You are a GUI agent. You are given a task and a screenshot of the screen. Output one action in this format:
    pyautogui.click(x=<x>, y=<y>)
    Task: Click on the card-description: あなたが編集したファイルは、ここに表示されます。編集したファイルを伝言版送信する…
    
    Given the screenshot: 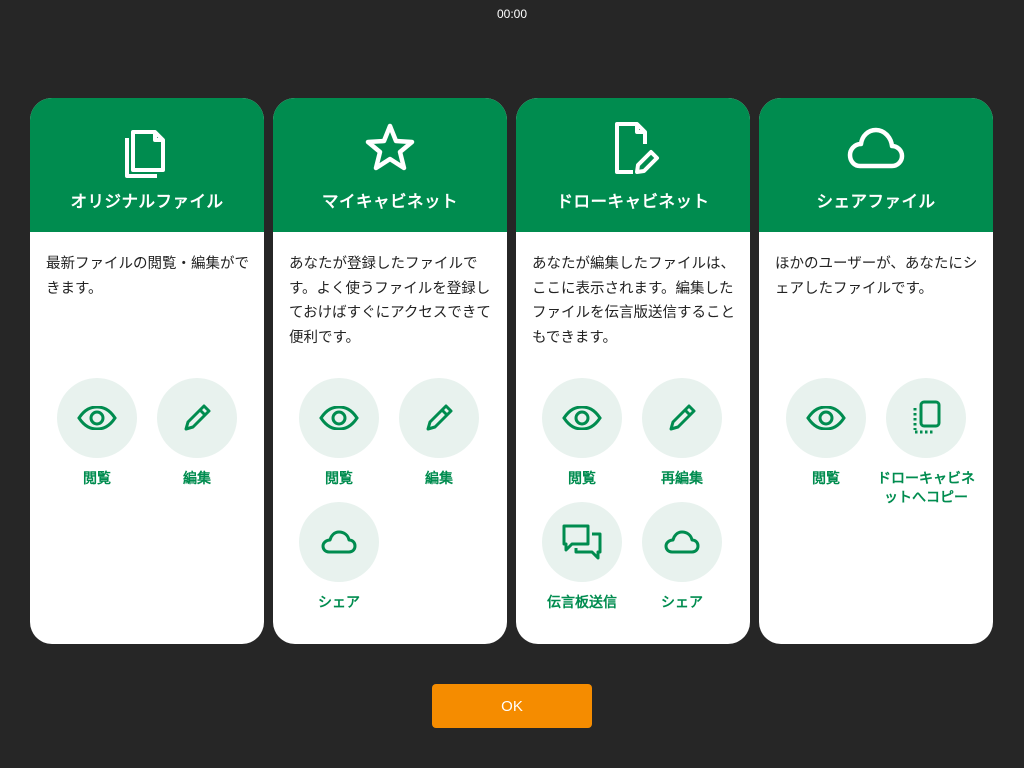 What is the action you would take?
    pyautogui.click(x=633, y=301)
    